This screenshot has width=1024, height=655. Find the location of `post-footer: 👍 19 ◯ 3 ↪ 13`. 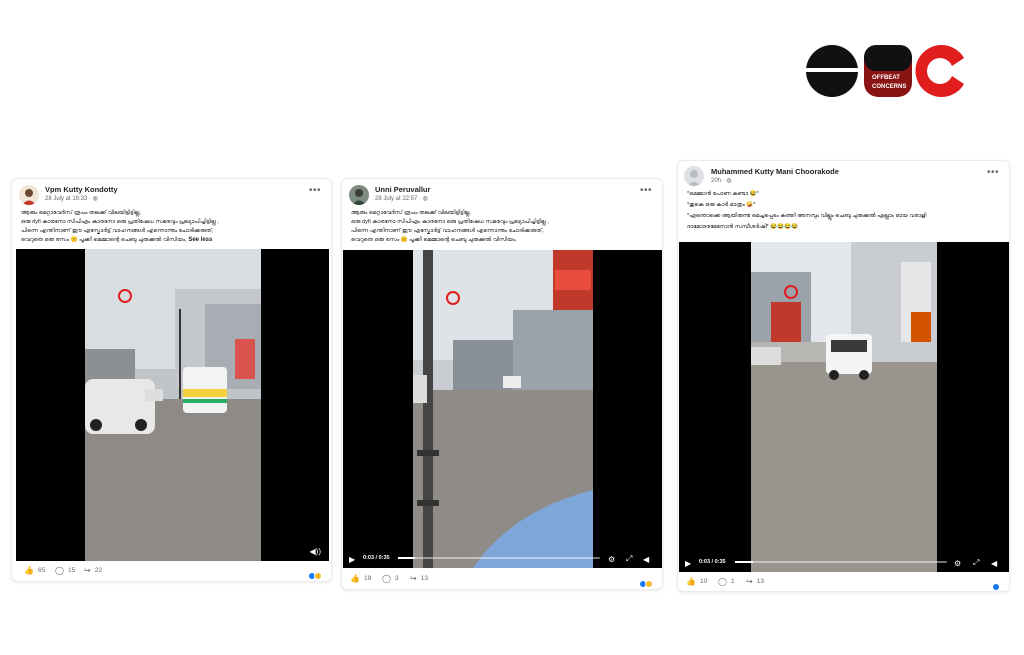

post-footer: 👍 19 ◯ 3 ↪ 13 is located at coordinates (502, 580).